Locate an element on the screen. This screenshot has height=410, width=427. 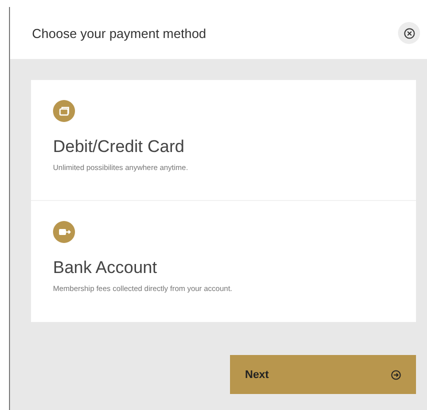
cards-icon is located at coordinates (64, 111).